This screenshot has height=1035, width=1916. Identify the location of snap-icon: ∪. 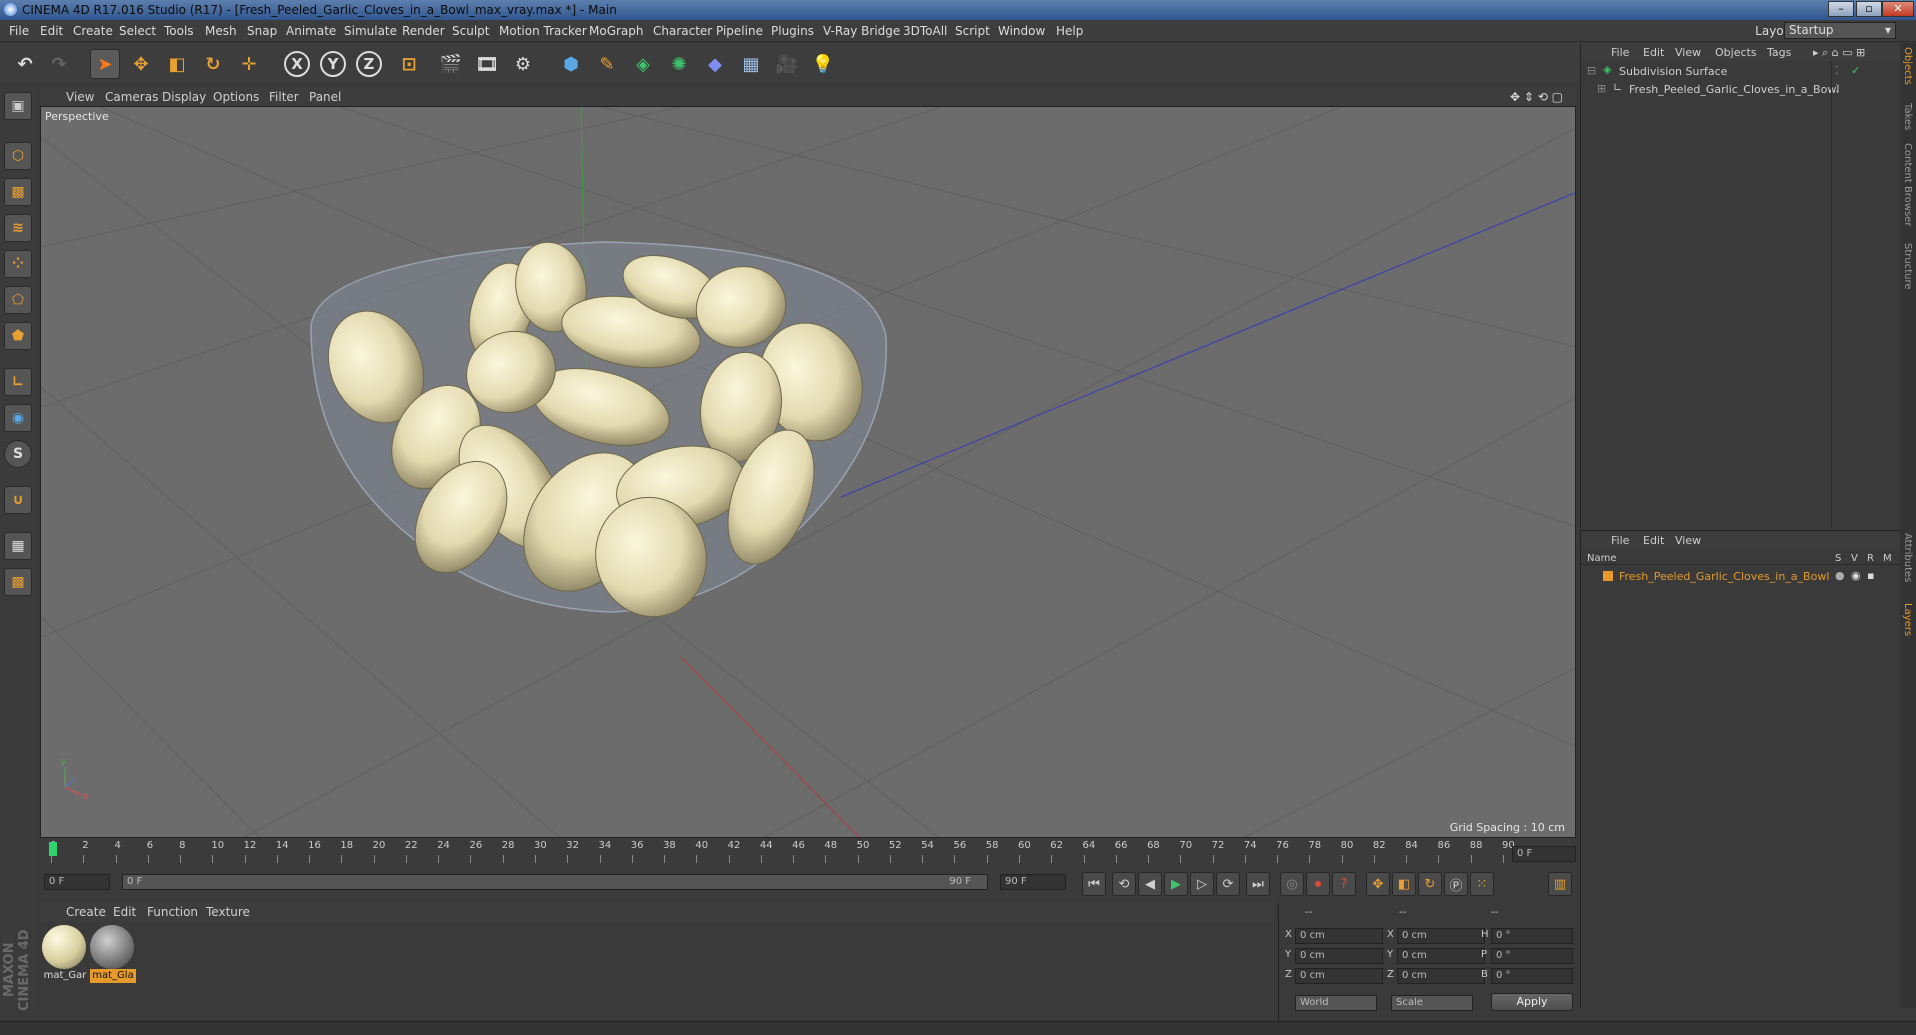
(18, 500).